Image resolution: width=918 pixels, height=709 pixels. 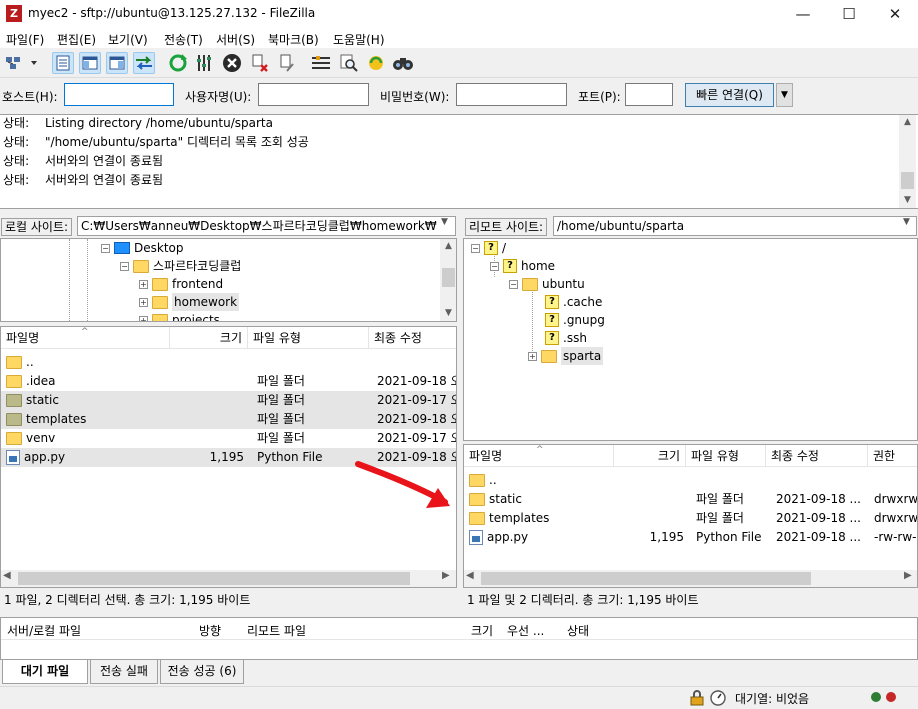 I want to click on port-input, so click(x=649, y=94).